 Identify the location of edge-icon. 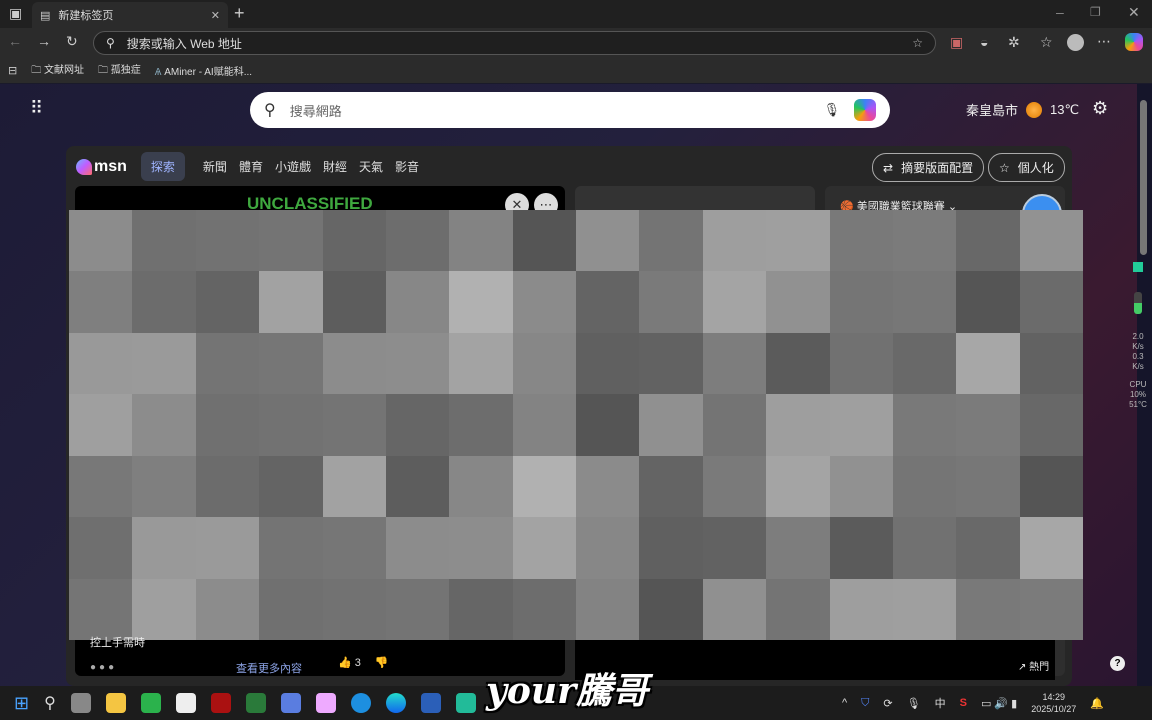
(395, 703).